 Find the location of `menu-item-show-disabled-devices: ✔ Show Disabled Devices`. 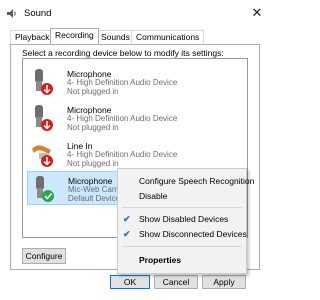

menu-item-show-disabled-devices: ✔ Show Disabled Devices is located at coordinates (182, 219).